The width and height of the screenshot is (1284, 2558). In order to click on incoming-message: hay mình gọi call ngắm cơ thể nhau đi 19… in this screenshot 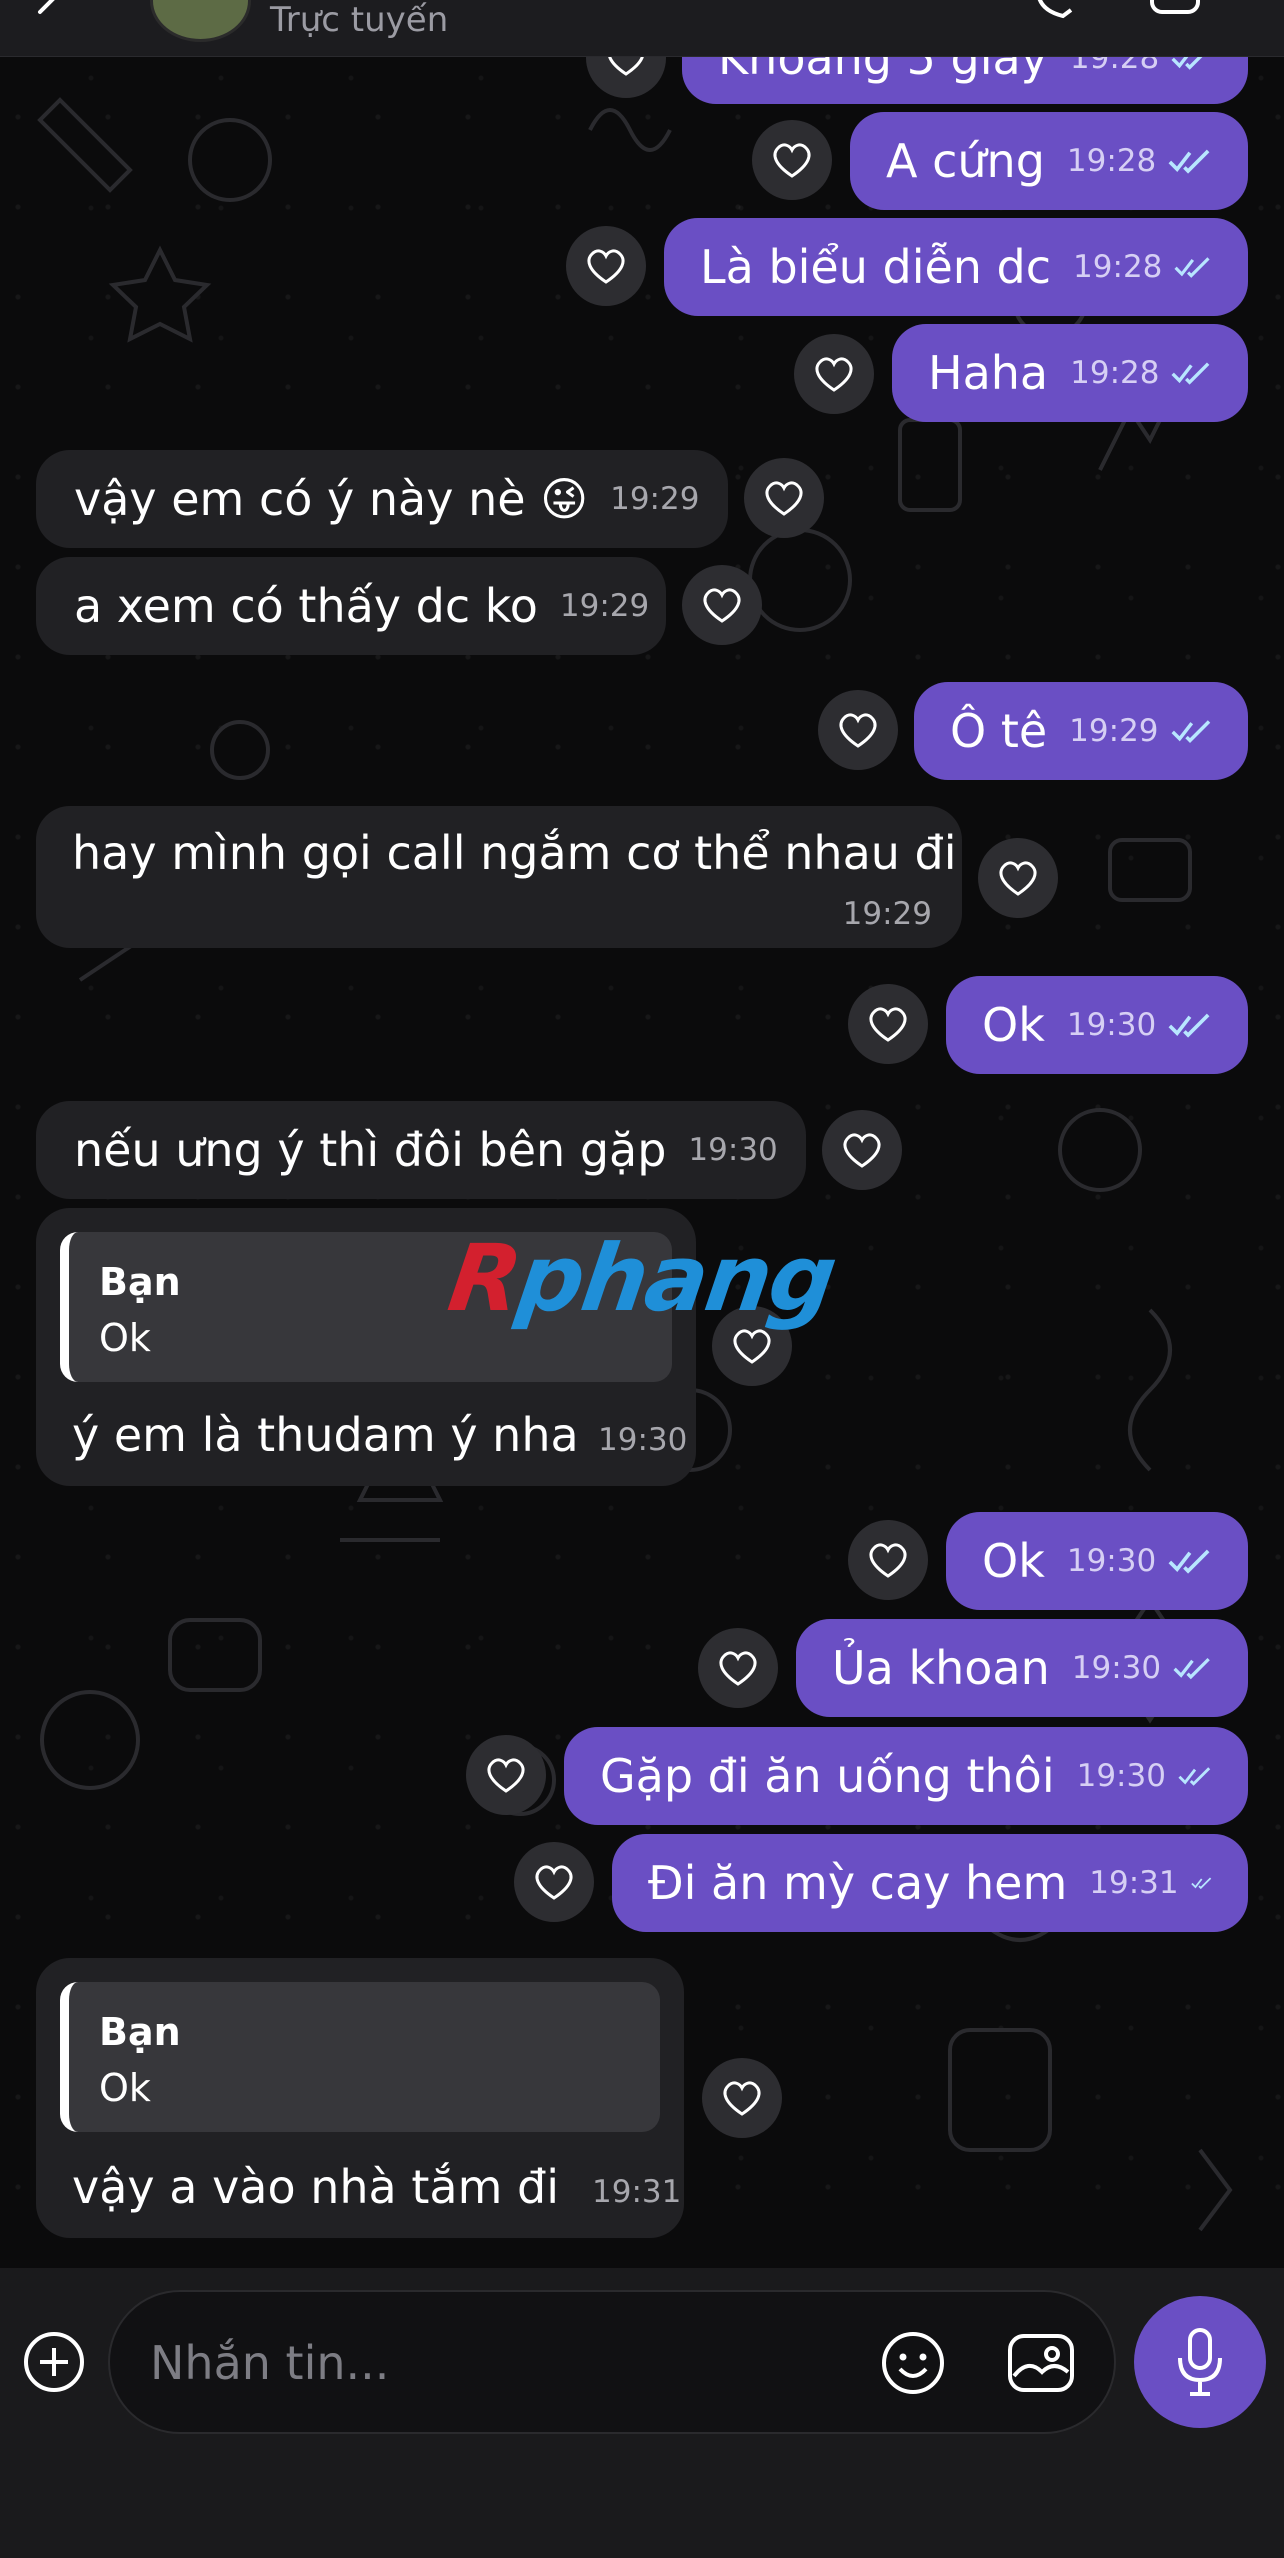, I will do `click(499, 877)`.